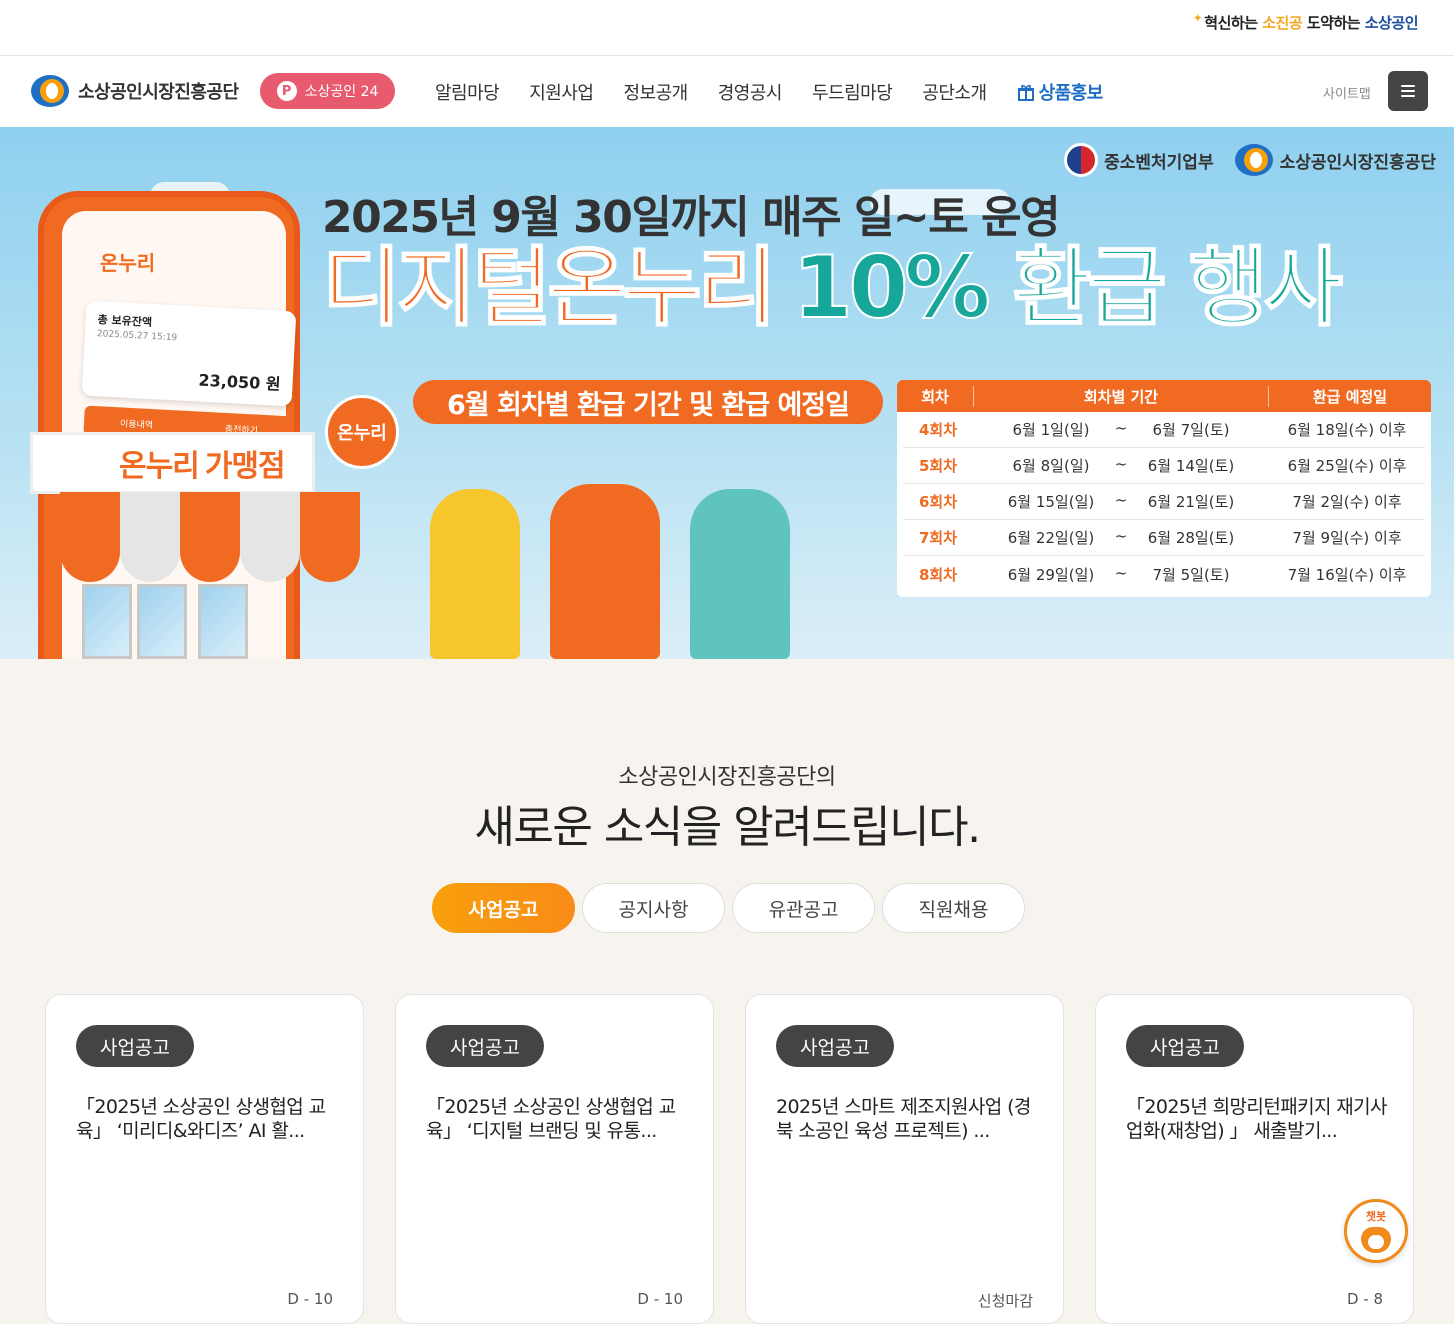 The width and height of the screenshot is (1454, 1324). Describe the element at coordinates (1376, 1240) in the screenshot. I see `chatbot-mascot-icon` at that location.